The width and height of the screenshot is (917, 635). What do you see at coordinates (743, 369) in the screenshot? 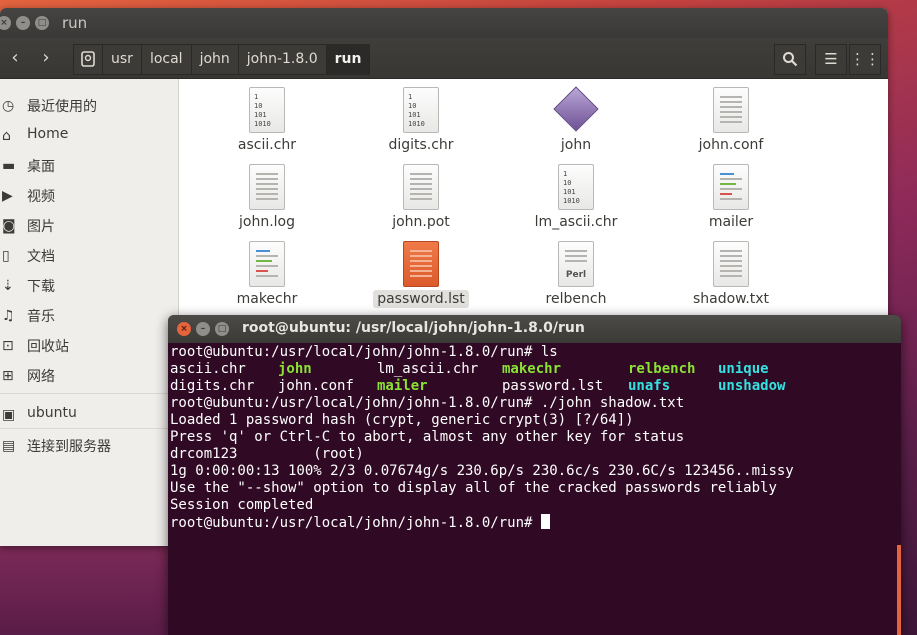
I see `ls-entry-link: unique` at bounding box center [743, 369].